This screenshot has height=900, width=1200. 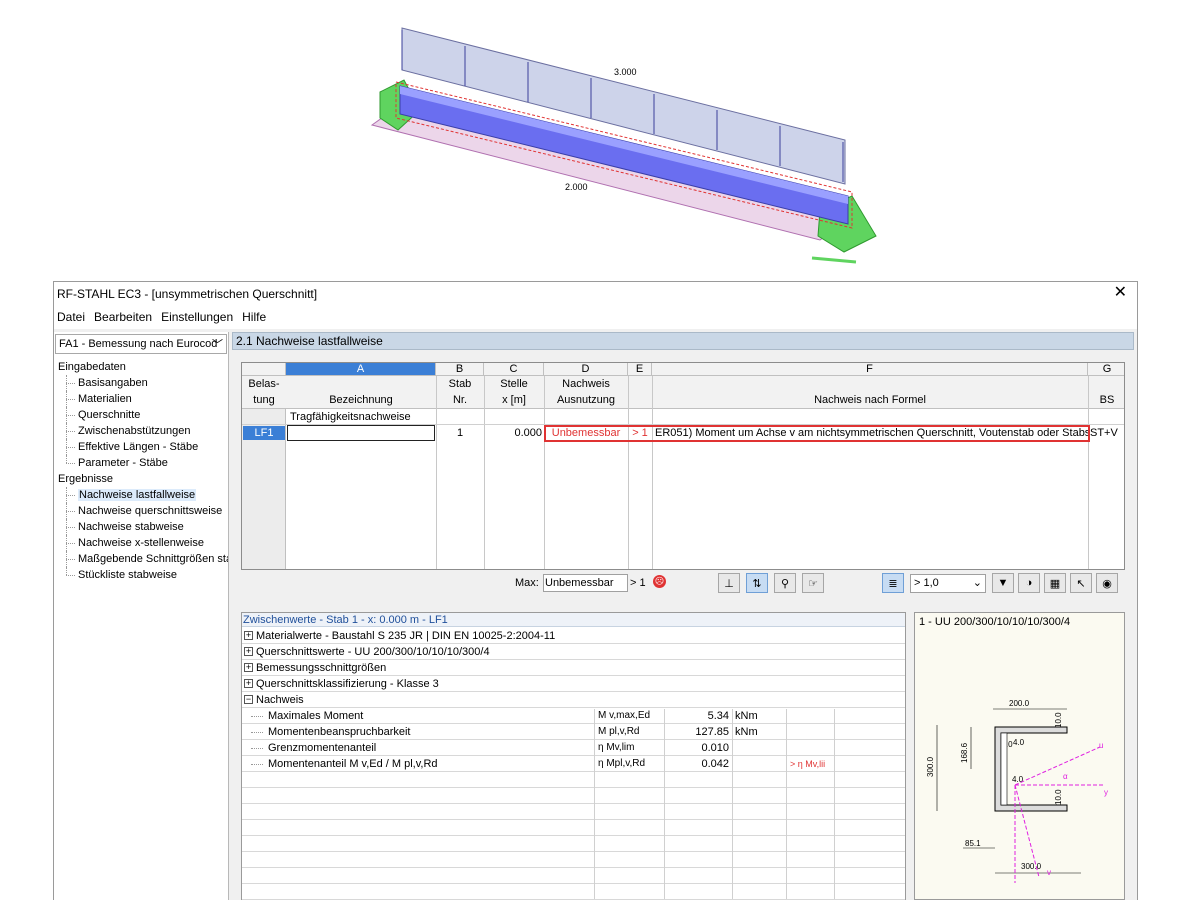 What do you see at coordinates (321, 668) in the screenshot?
I see `group-label: Bemessungsschnittgrößen` at bounding box center [321, 668].